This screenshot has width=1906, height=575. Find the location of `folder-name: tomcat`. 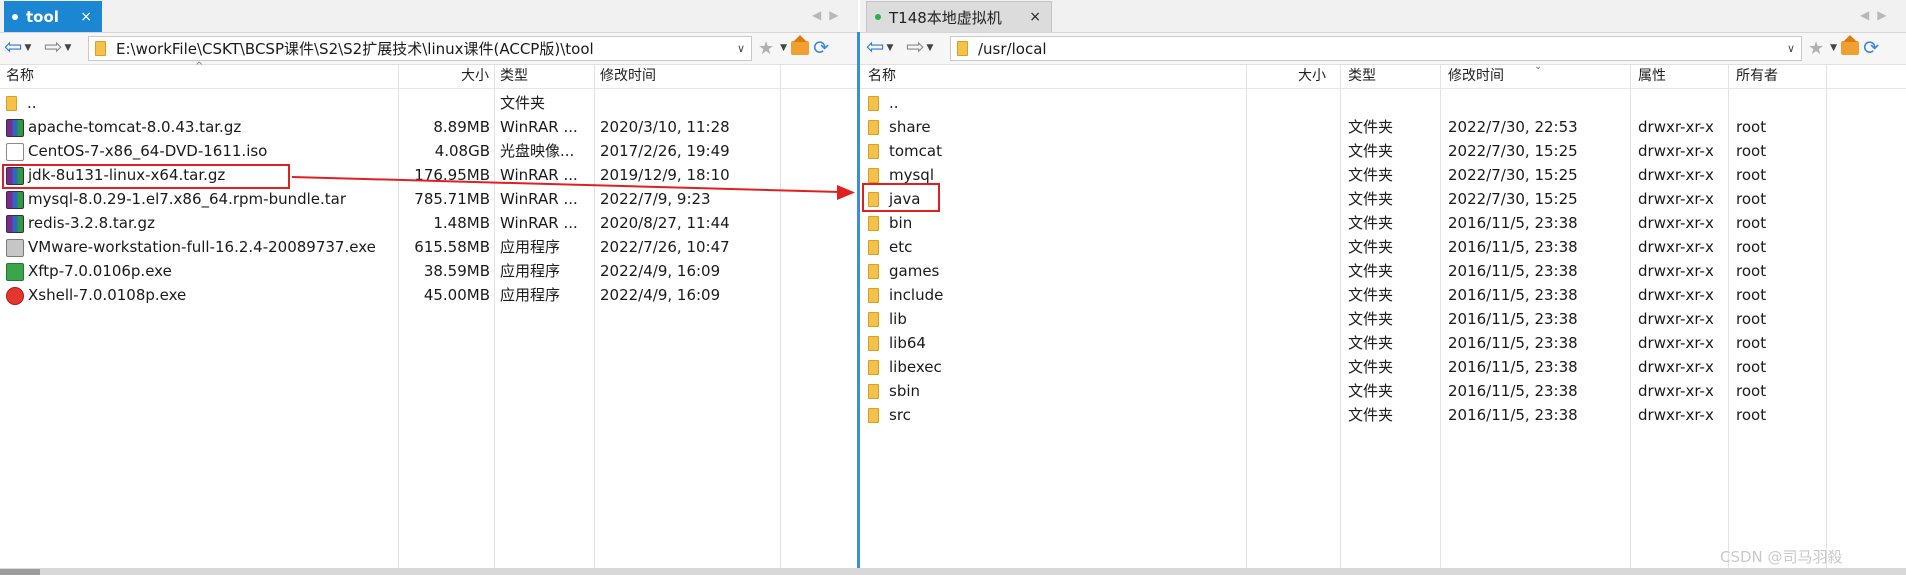

folder-name: tomcat is located at coordinates (915, 151).